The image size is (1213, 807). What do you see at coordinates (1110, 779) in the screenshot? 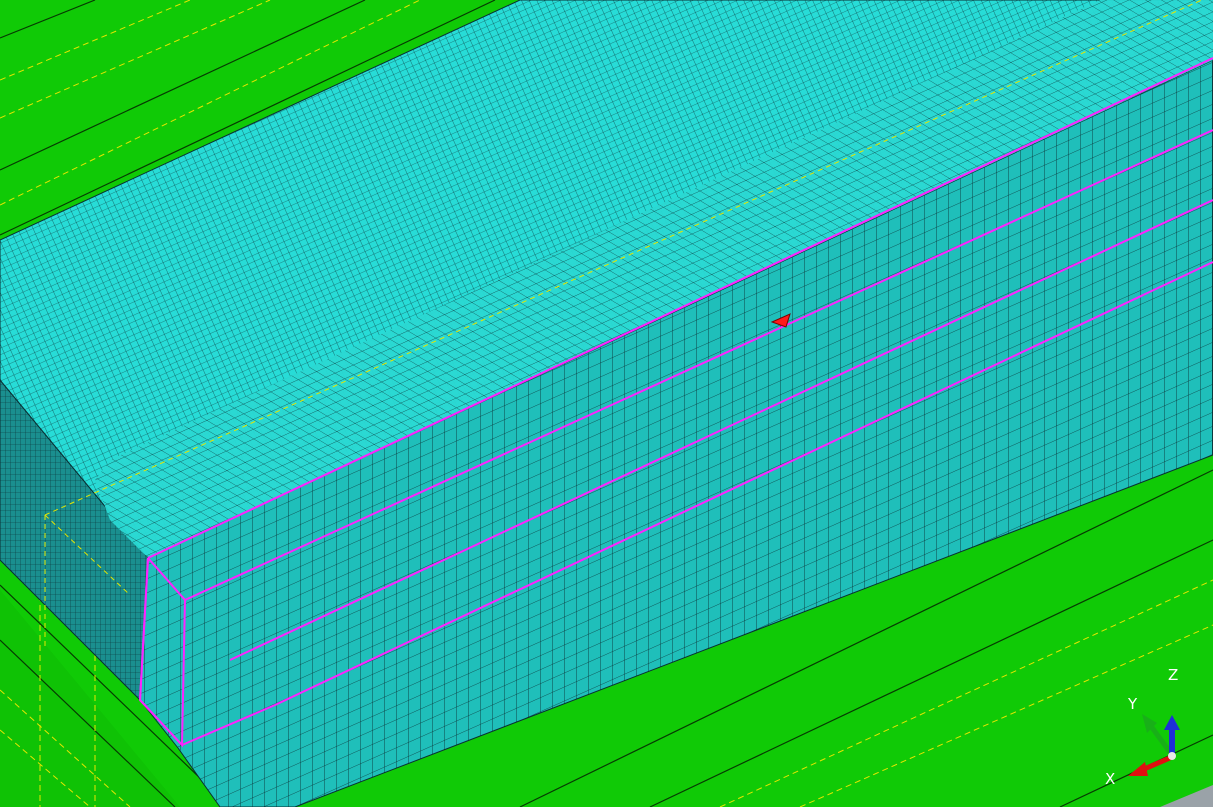
I see `triad-x-label: X` at bounding box center [1110, 779].